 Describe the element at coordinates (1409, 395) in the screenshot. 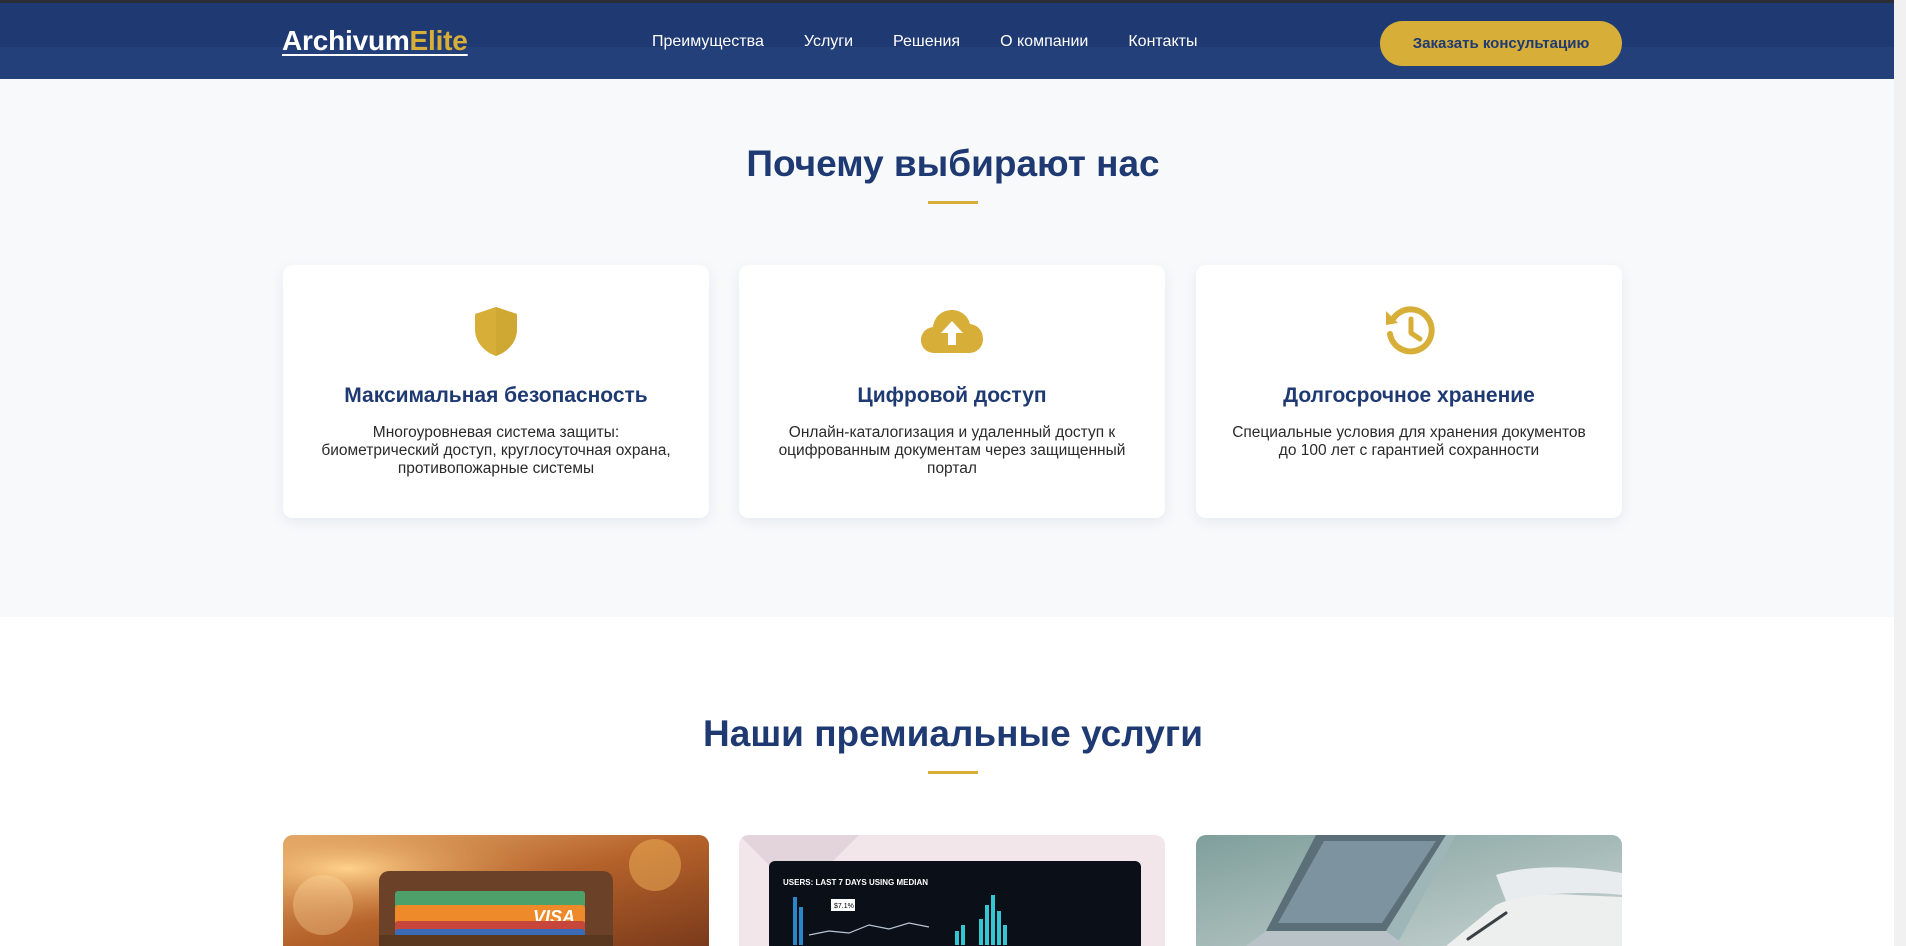

I see `feature-title: Долгосрочное хранение` at that location.